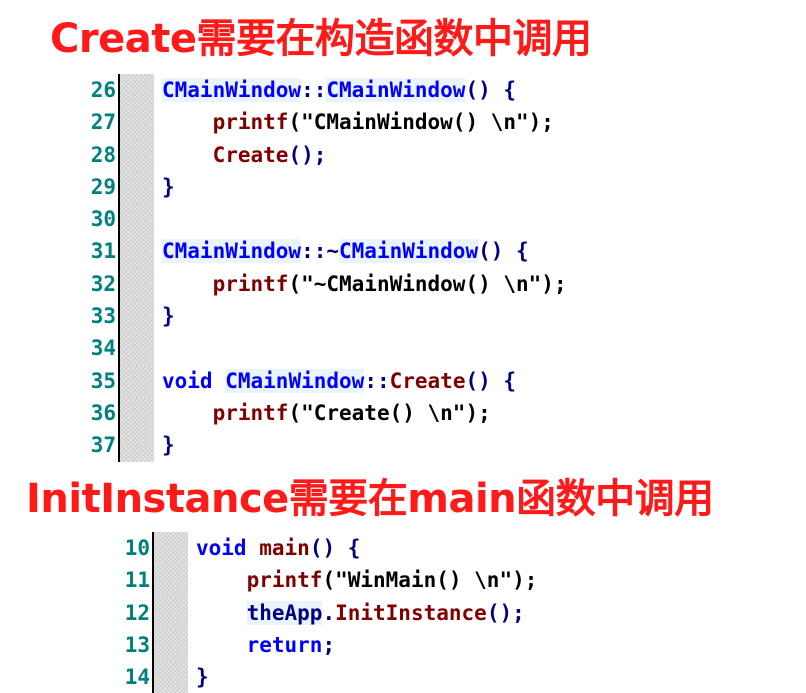 This screenshot has width=806, height=693. I want to click on code-line: 31 CMainWindow::~CMainWindow() {, so click(386, 251).